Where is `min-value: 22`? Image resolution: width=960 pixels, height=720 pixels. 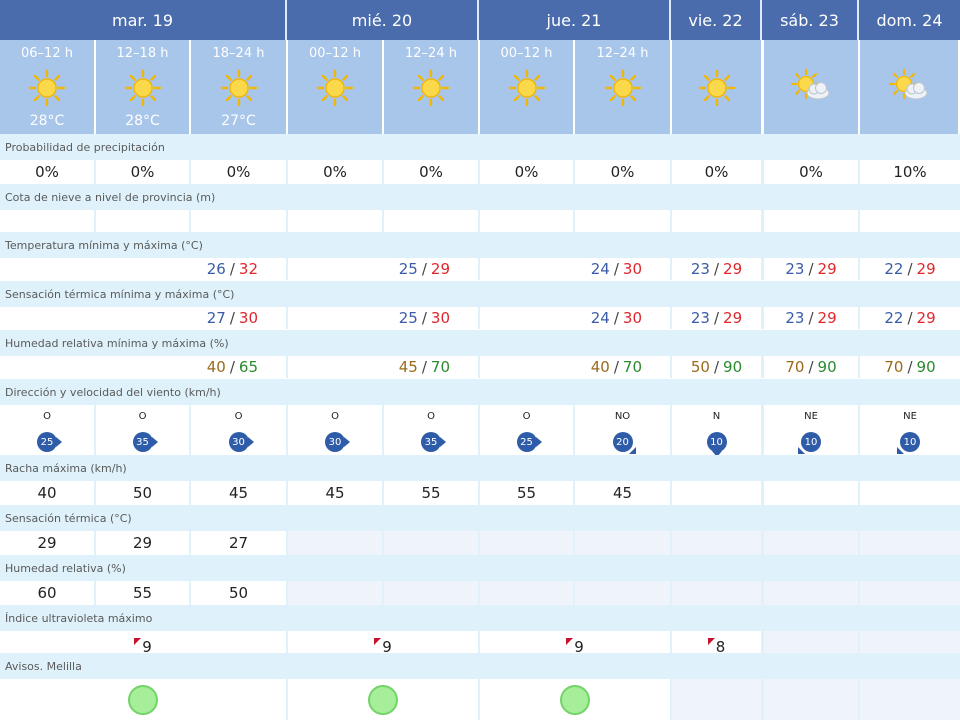
min-value: 22 is located at coordinates (894, 269).